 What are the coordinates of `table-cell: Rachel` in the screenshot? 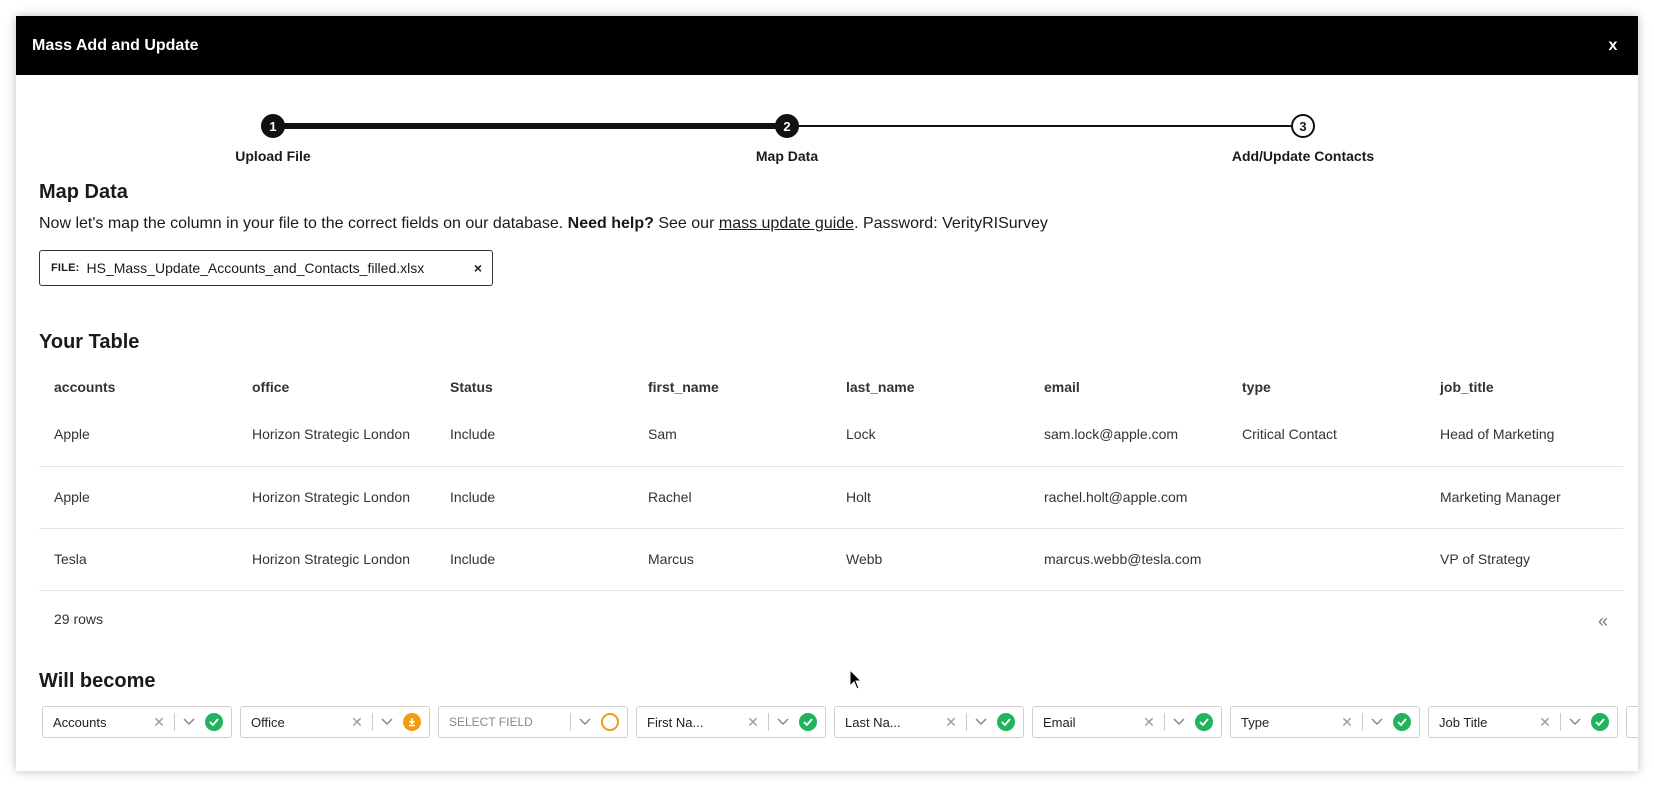 It's located at (732, 497).